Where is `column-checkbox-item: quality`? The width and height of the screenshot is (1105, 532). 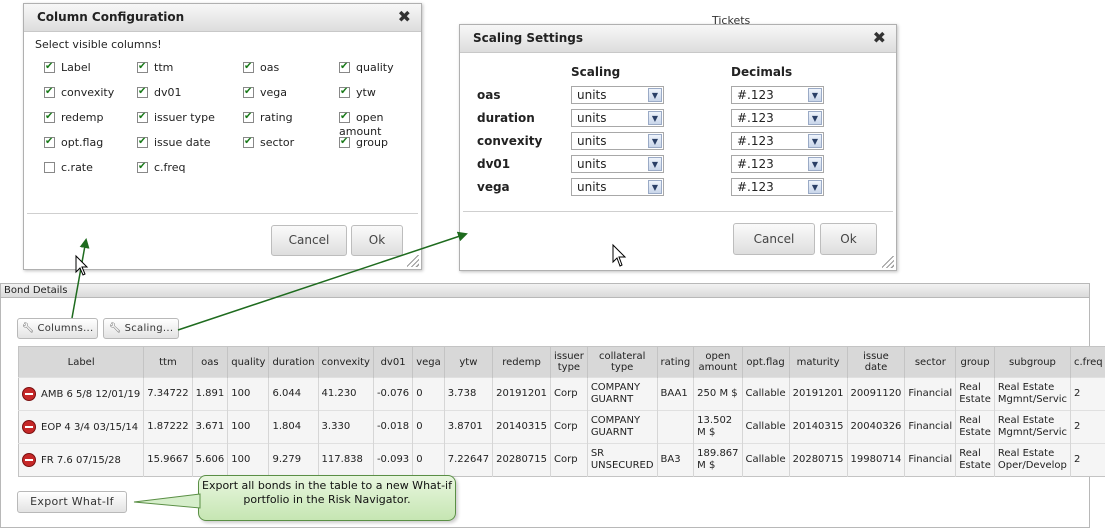 column-checkbox-item: quality is located at coordinates (366, 67).